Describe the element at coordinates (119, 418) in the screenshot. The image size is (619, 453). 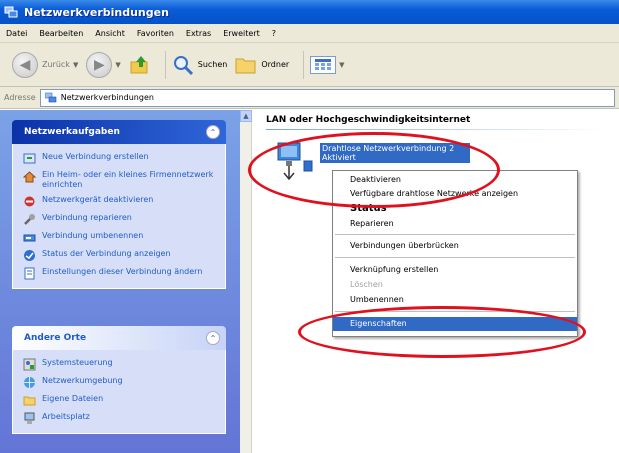
I see `place-my-computer: Arbeitsplatz` at that location.